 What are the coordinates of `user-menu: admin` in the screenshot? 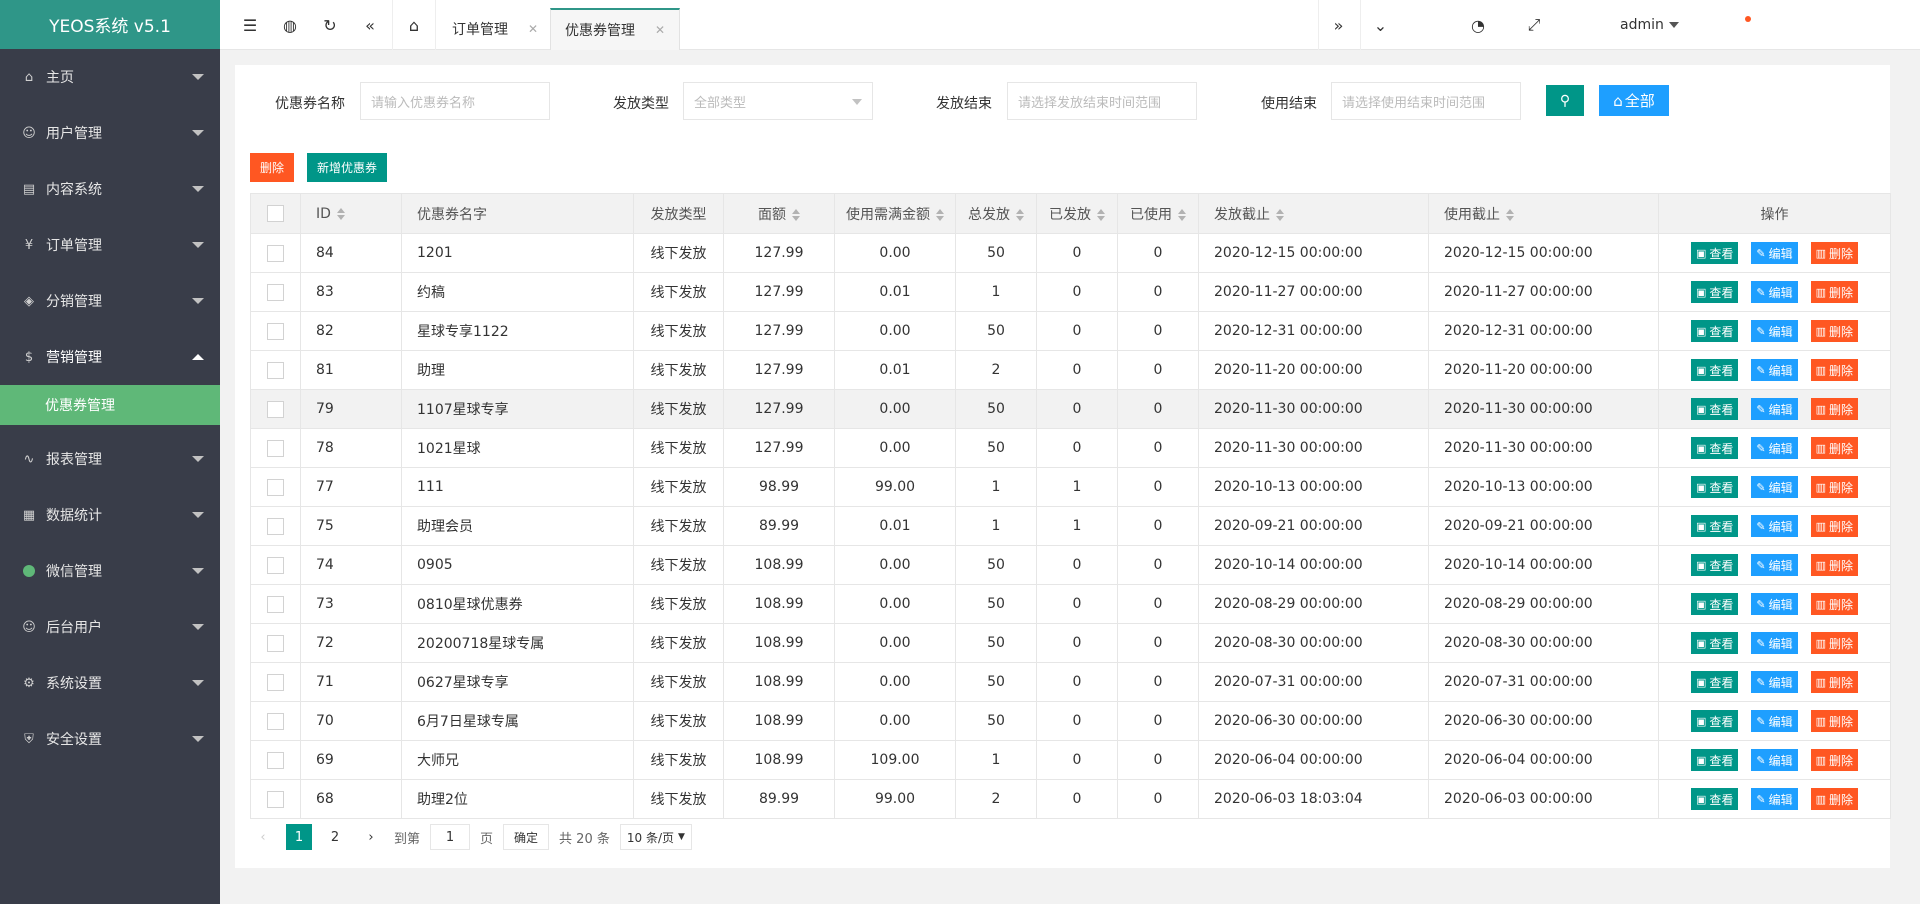 It's located at (1649, 25).